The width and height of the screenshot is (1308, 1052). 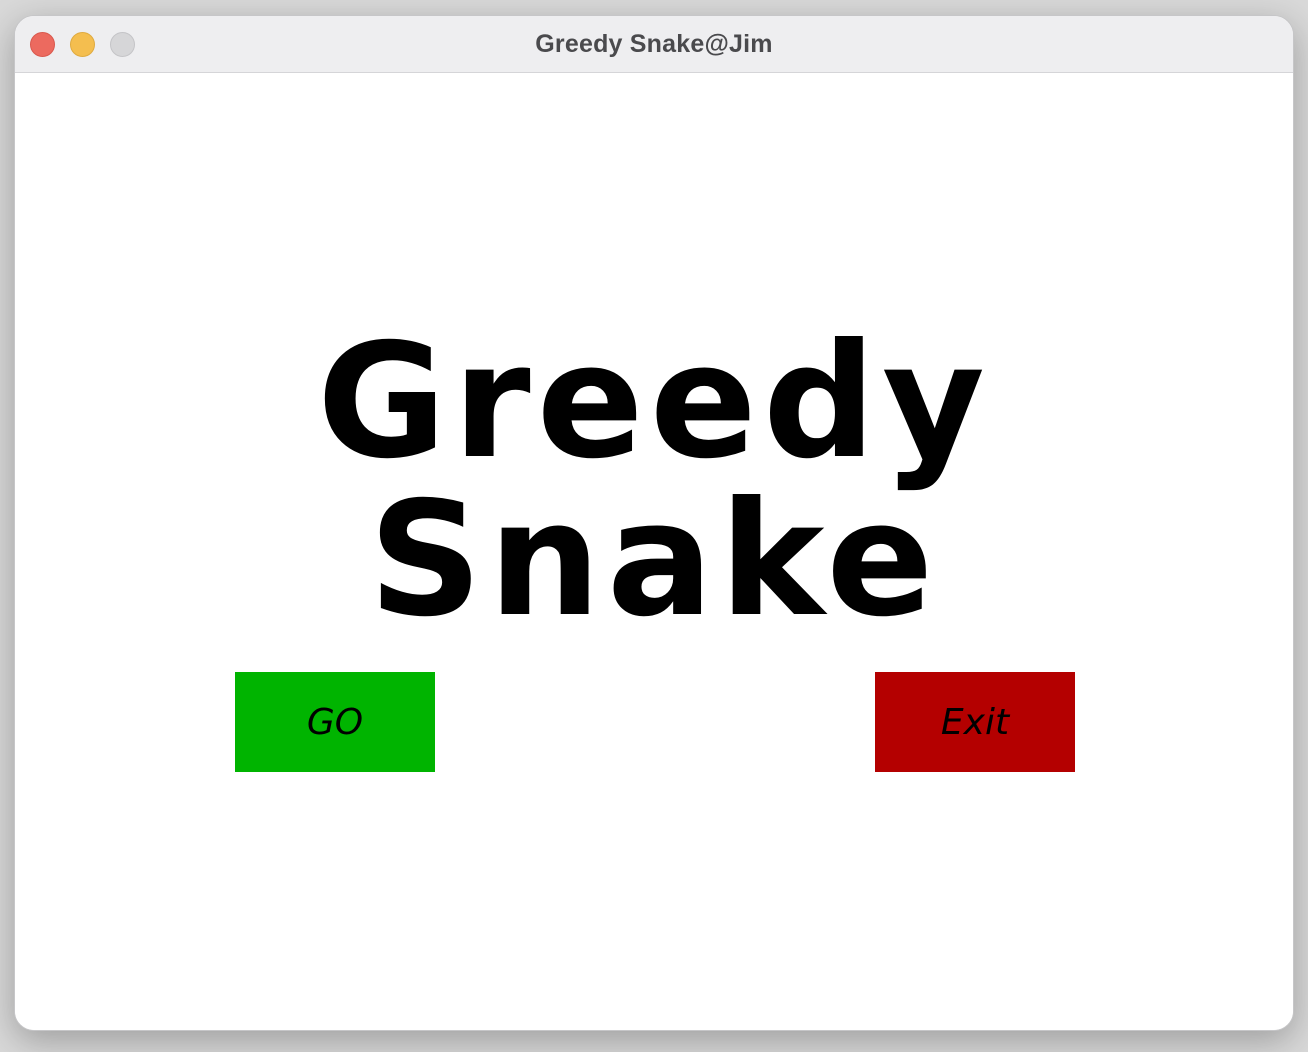 I want to click on go-button-label: GO, so click(x=335, y=722).